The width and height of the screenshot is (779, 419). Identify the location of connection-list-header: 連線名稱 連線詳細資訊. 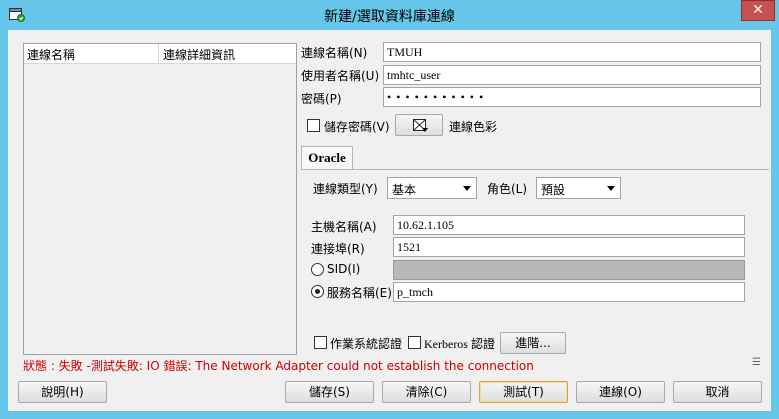
(160, 54).